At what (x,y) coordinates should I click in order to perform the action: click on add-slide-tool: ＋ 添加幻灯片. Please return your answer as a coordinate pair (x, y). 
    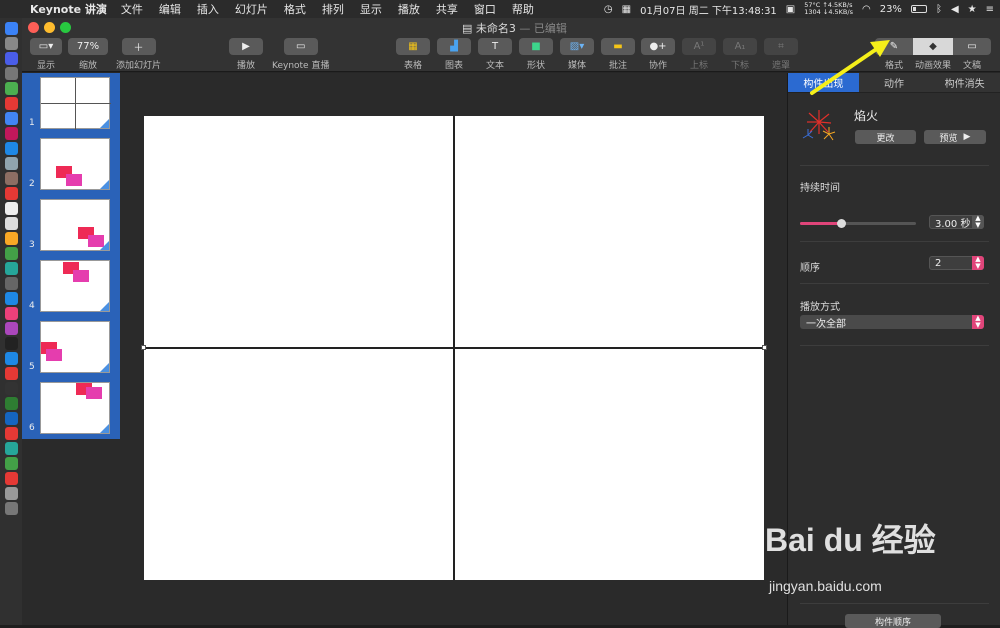
    Looking at the image, I should click on (138, 54).